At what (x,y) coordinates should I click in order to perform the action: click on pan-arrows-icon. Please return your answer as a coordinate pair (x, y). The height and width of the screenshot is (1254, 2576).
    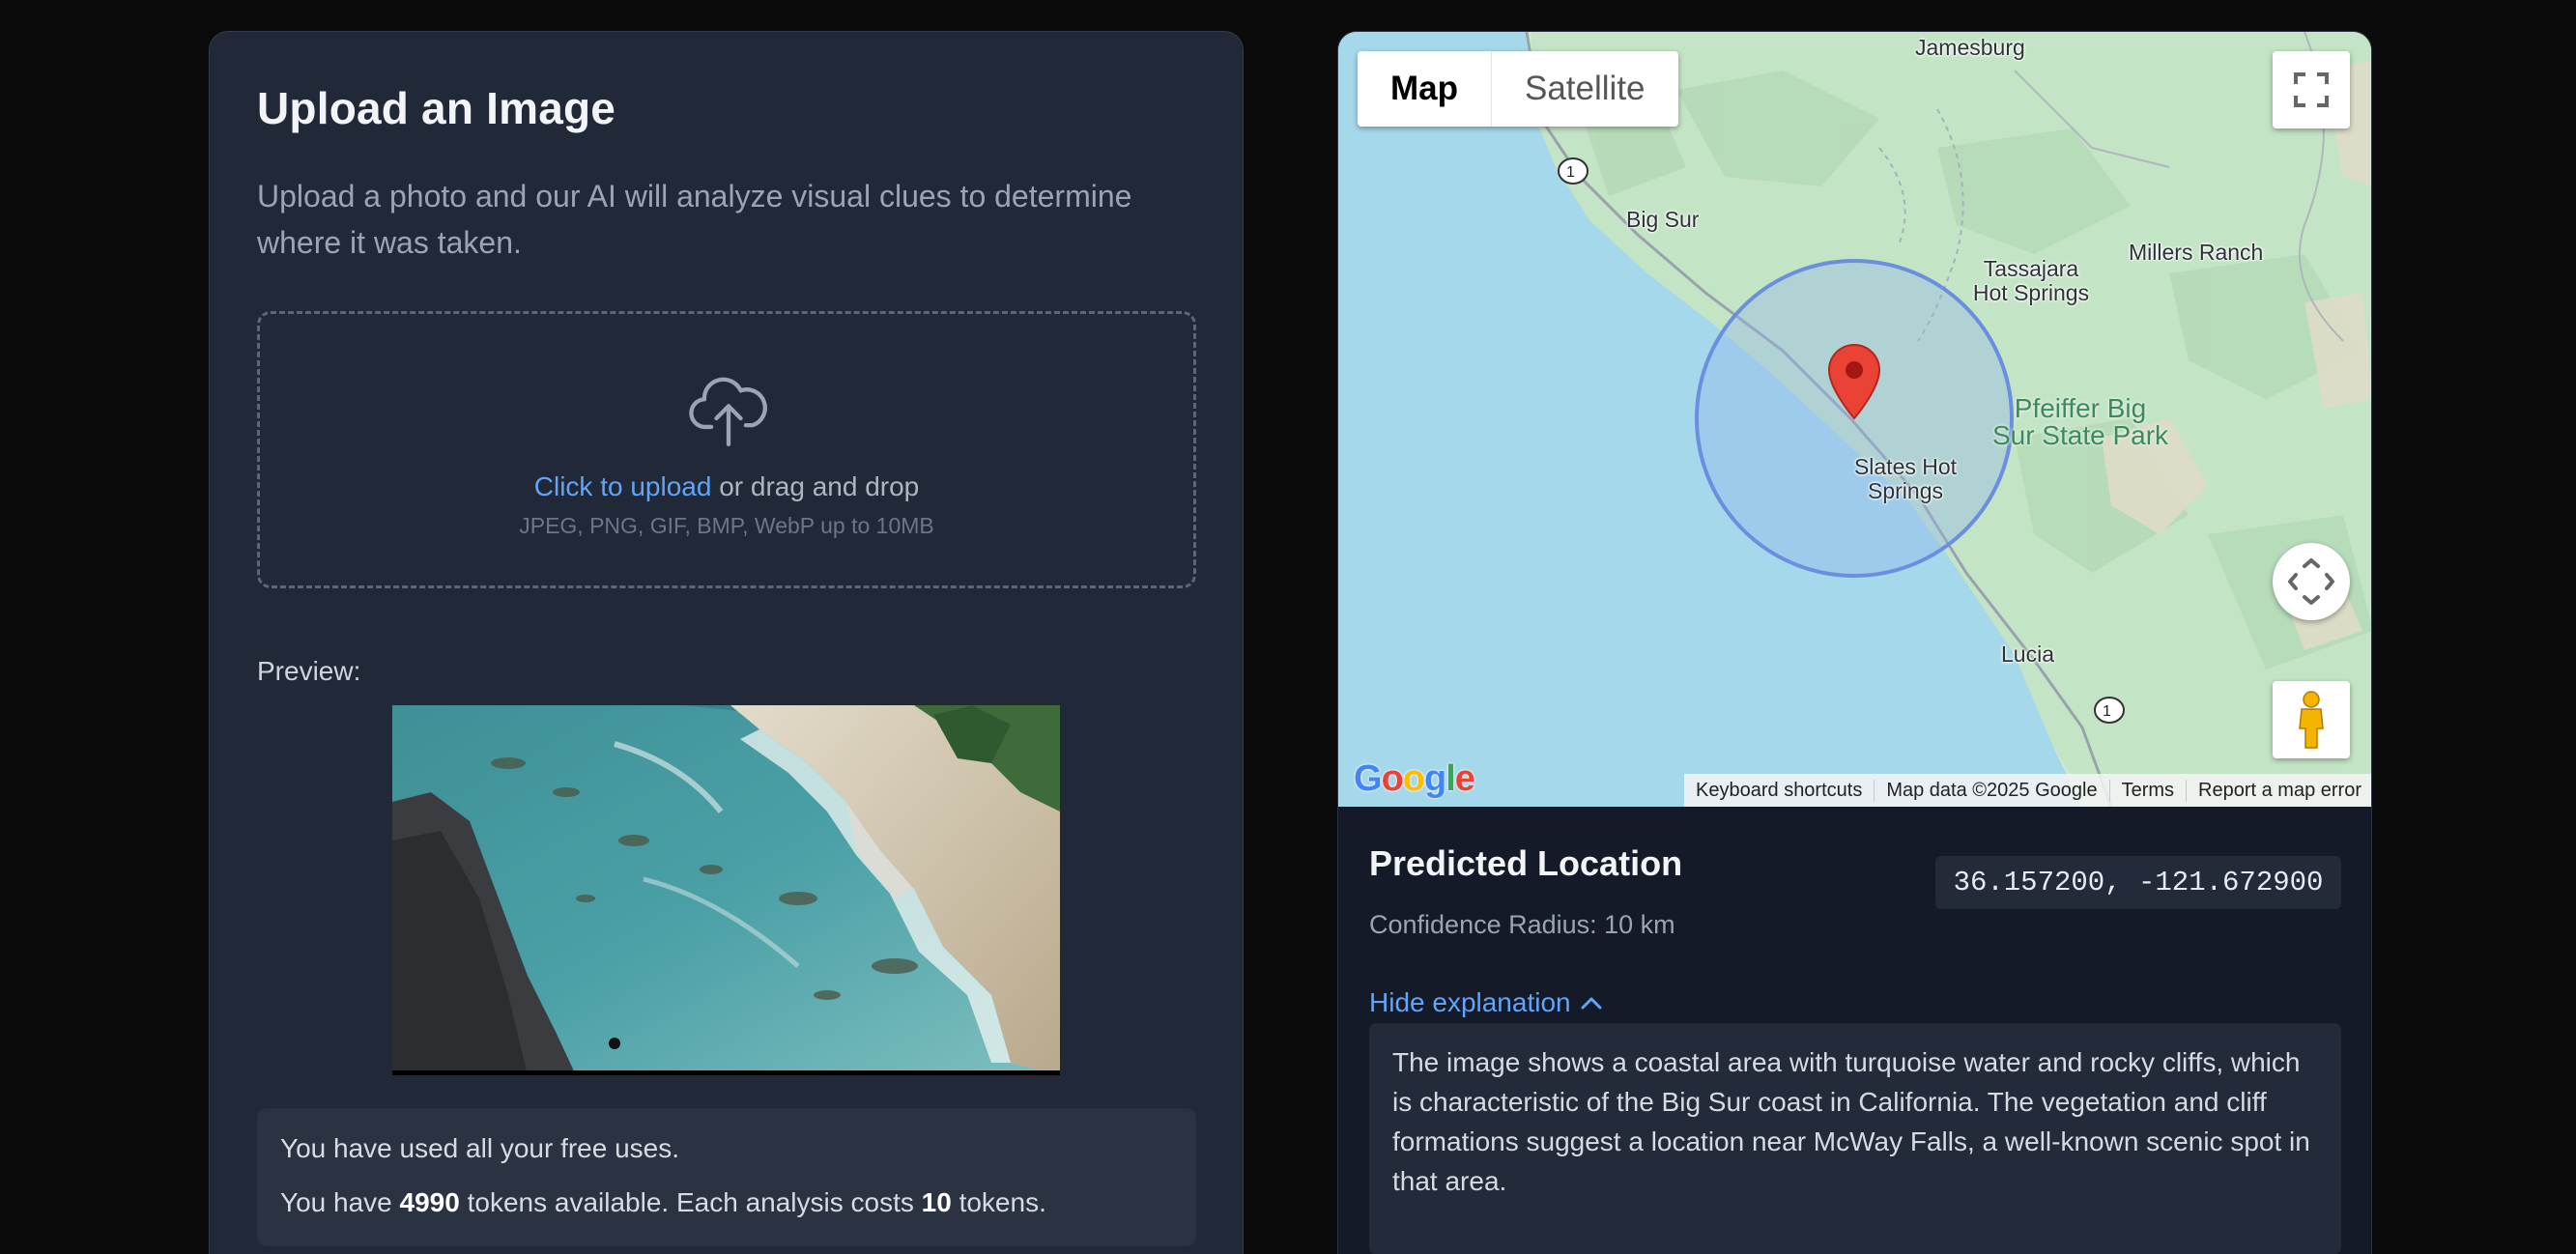
    Looking at the image, I should click on (2311, 581).